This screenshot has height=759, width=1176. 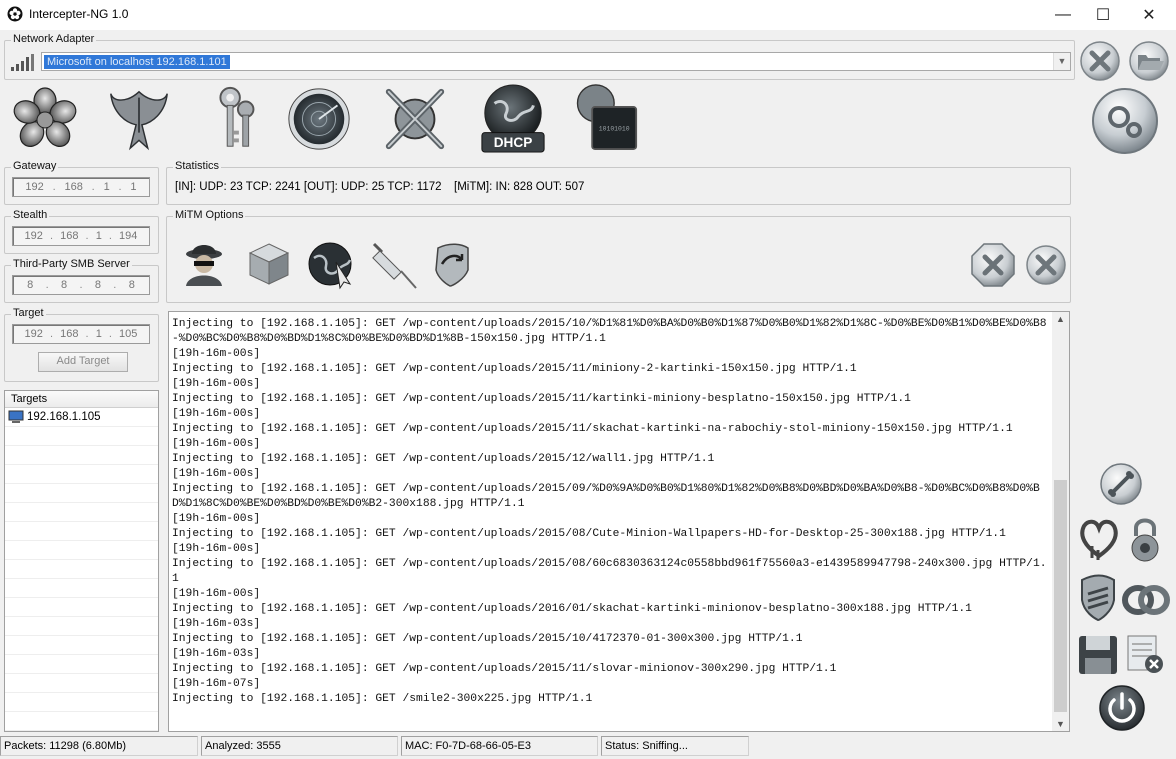 What do you see at coordinates (28, 313) in the screenshot?
I see `target-label: Target` at bounding box center [28, 313].